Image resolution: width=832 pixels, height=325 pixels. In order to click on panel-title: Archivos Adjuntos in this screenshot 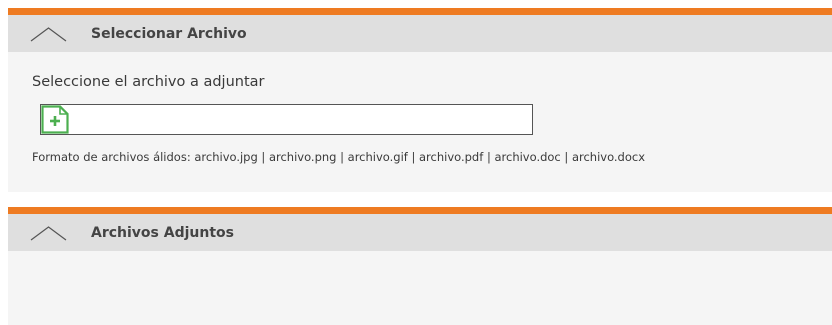, I will do `click(162, 232)`.